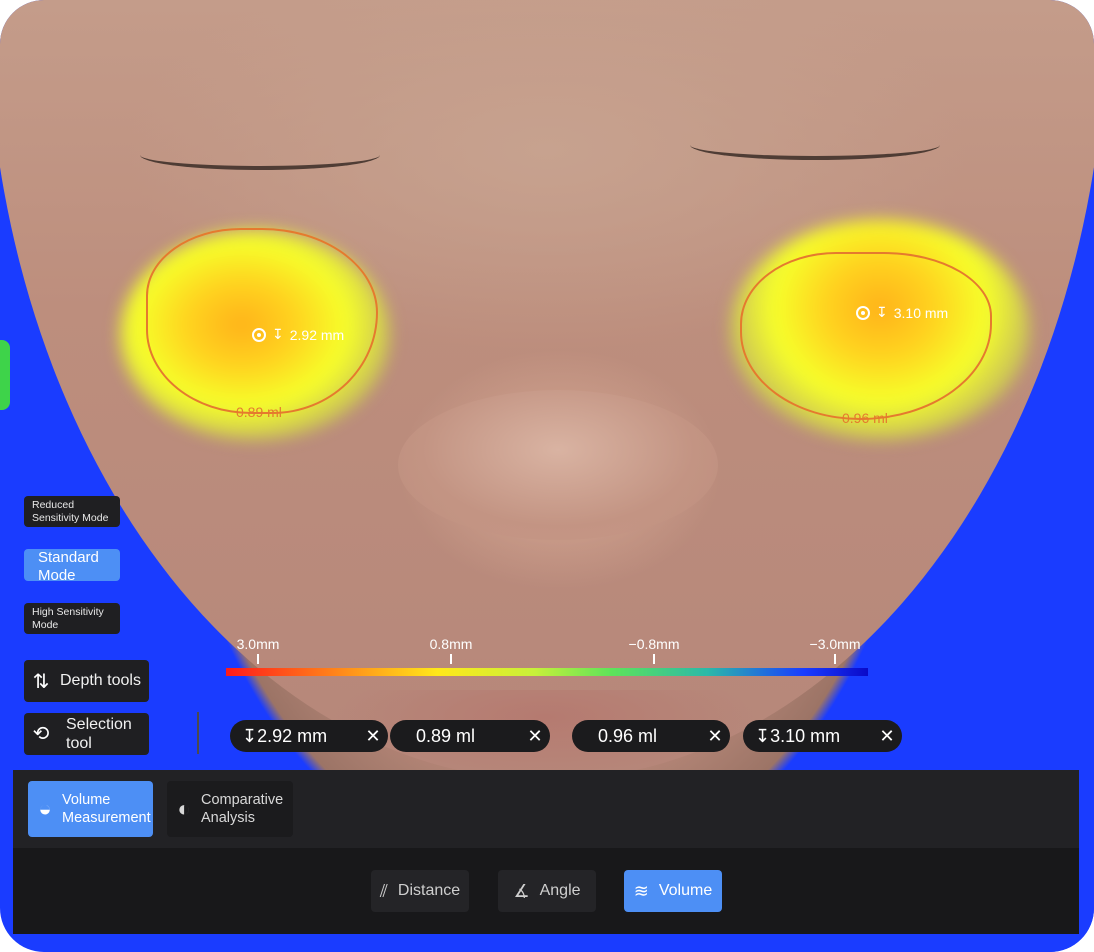 Image resolution: width=1094 pixels, height=952 pixels. What do you see at coordinates (685, 890) in the screenshot?
I see `tab-volume-label: Volume` at bounding box center [685, 890].